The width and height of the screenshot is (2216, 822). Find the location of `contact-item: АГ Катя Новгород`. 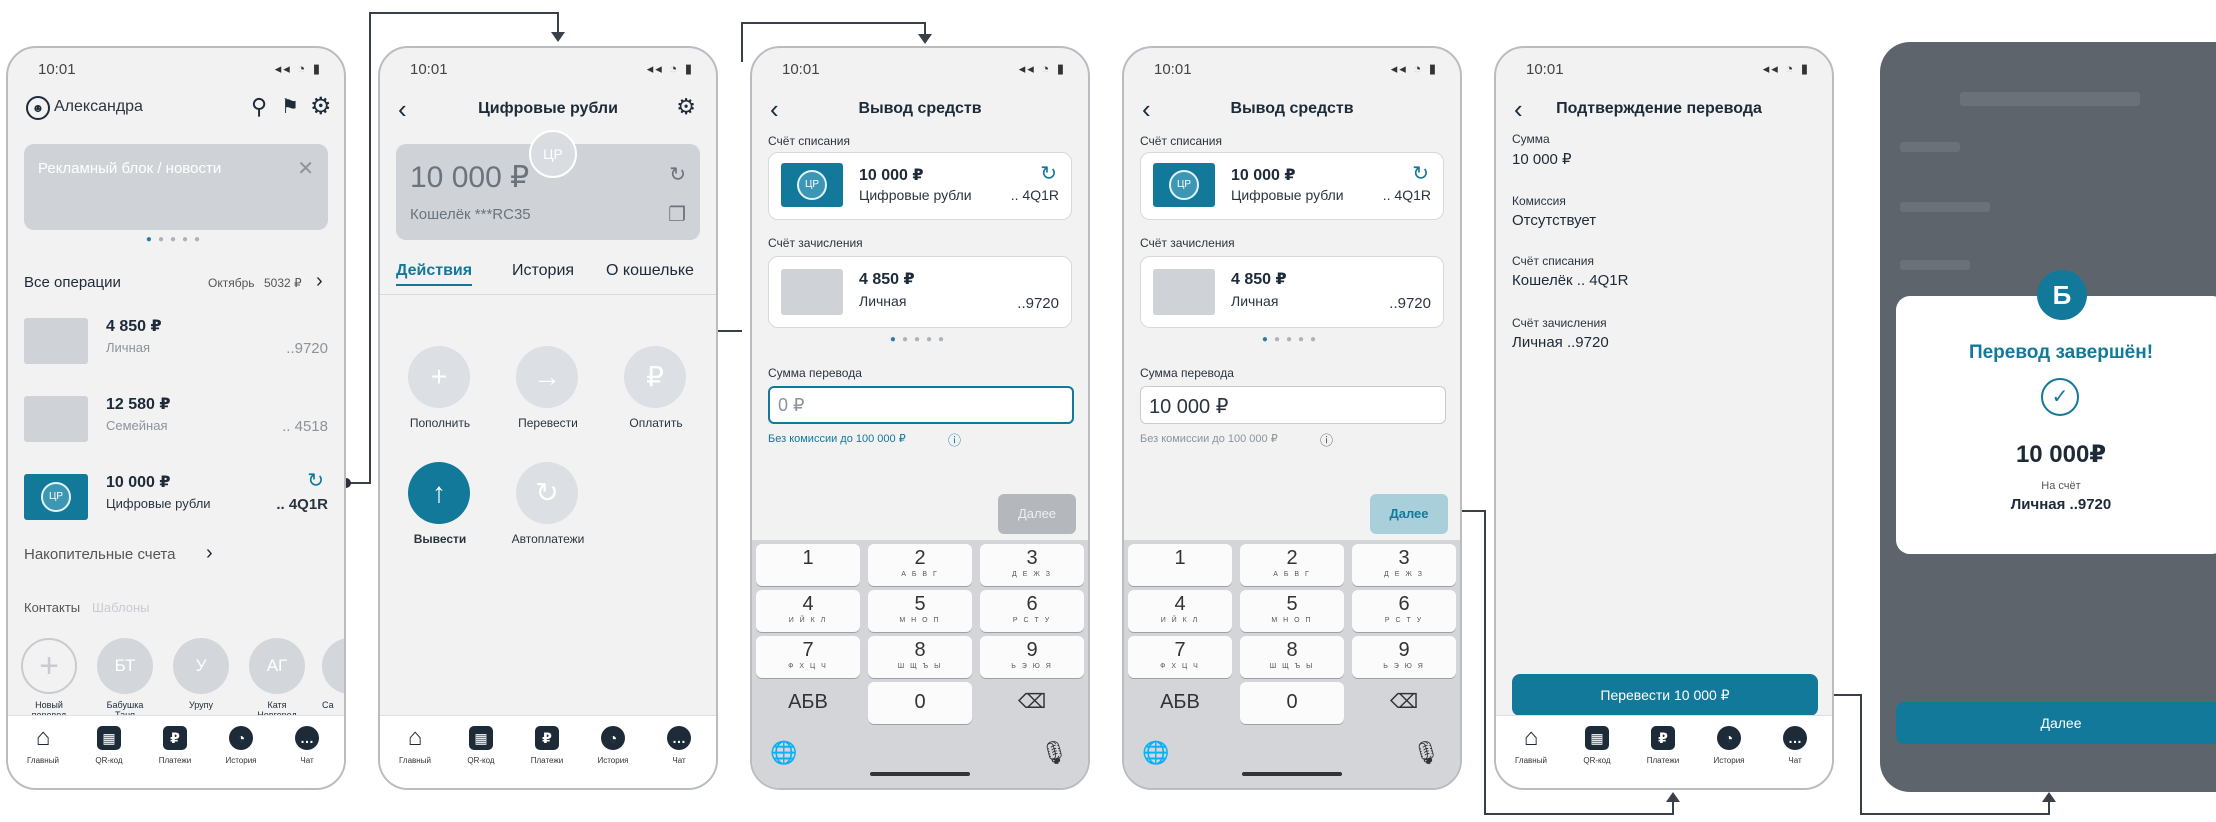

contact-item: АГ Катя Новгород is located at coordinates (277, 679).